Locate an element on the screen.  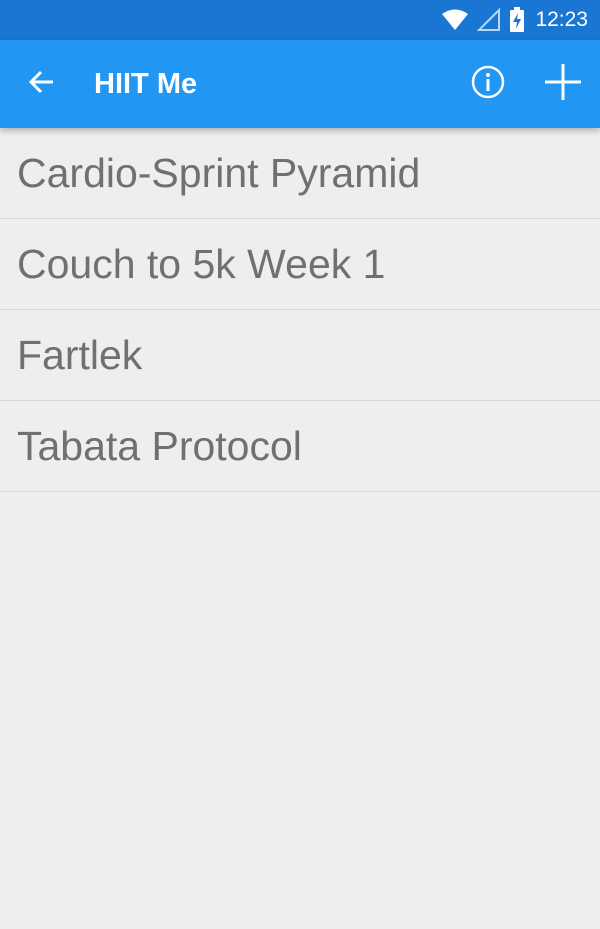
info-icon is located at coordinates (488, 84).